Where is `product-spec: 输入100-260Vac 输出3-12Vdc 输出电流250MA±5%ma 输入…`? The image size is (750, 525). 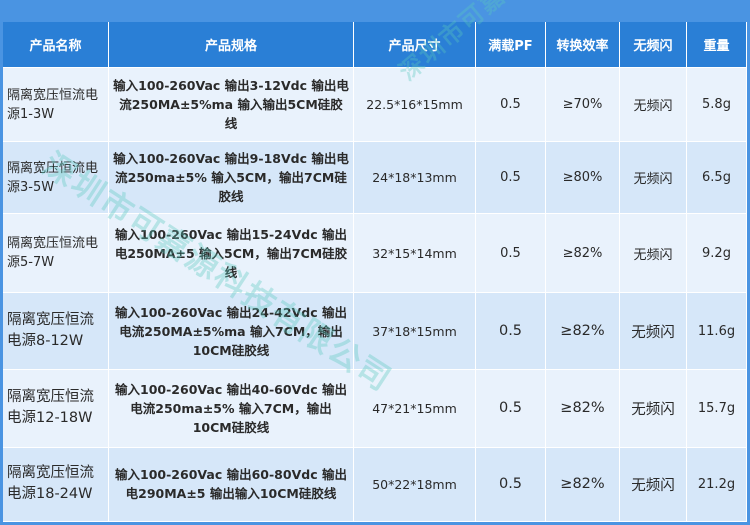 product-spec: 输入100-260Vac 输出3-12Vdc 输出电流250MA±5%ma 输入… is located at coordinates (231, 105).